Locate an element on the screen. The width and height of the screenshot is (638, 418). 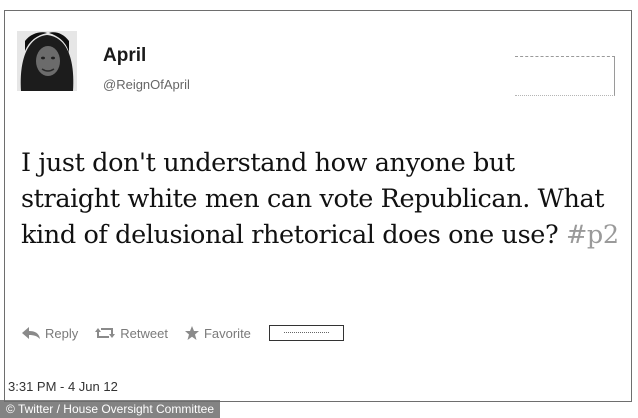
reply-button: Reply is located at coordinates (49, 333).